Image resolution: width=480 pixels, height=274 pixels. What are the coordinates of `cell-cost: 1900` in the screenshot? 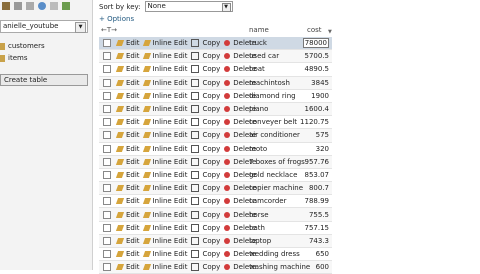 It's located at (320, 96).